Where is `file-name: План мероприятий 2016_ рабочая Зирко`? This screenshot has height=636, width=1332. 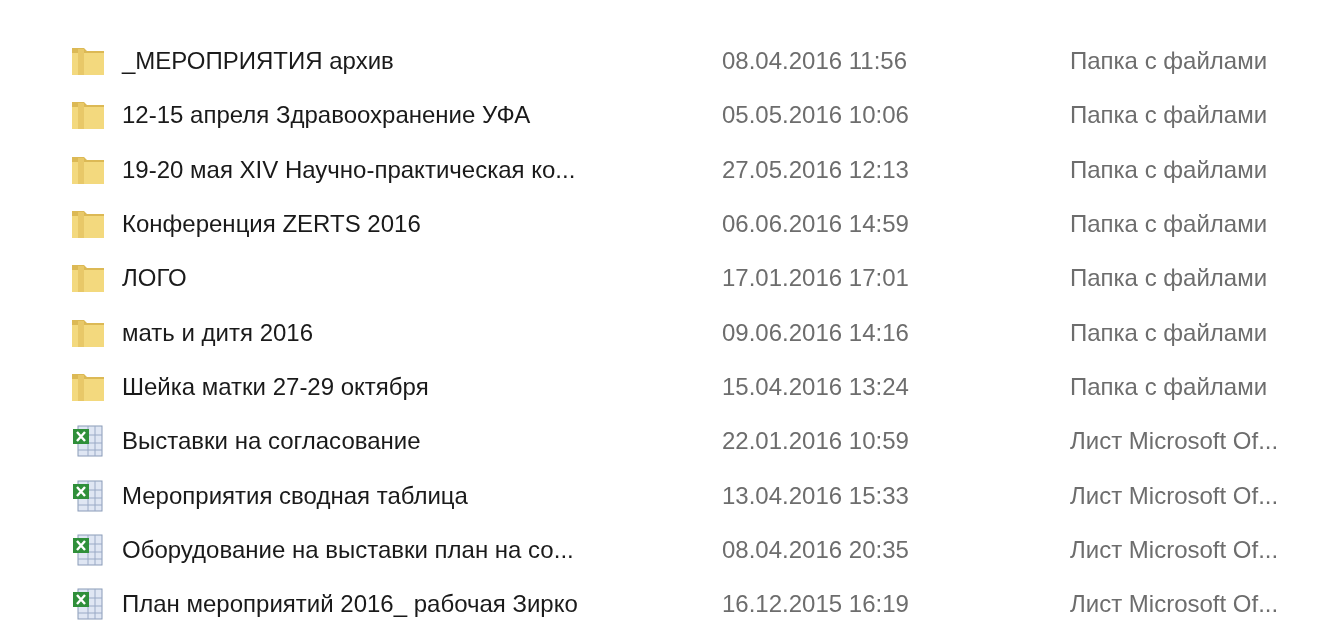 file-name: План мероприятий 2016_ рабочая Зирко is located at coordinates (422, 604).